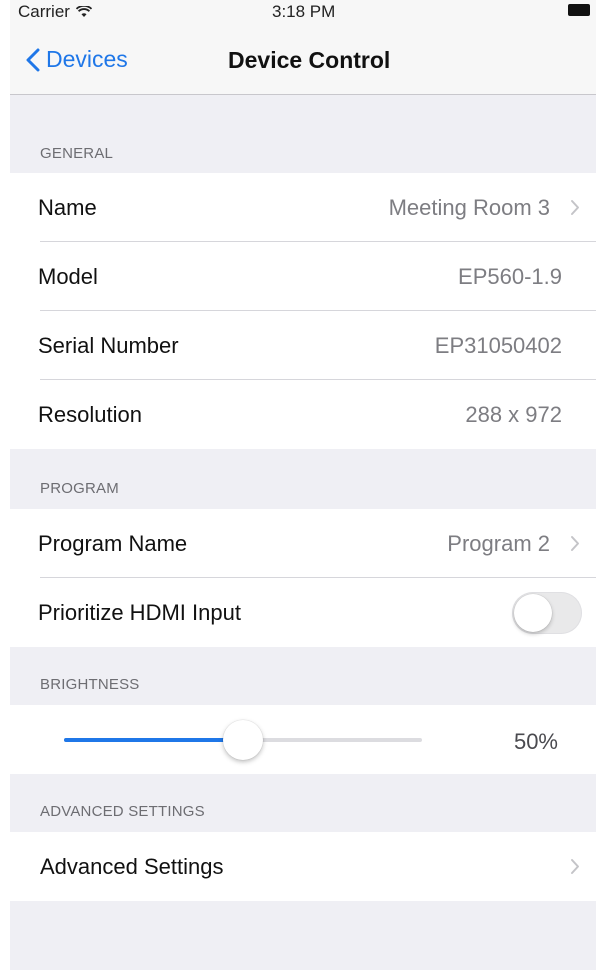  I want to click on prioritize-hdmi-row: Prioritize HDMI Input, so click(303, 612).